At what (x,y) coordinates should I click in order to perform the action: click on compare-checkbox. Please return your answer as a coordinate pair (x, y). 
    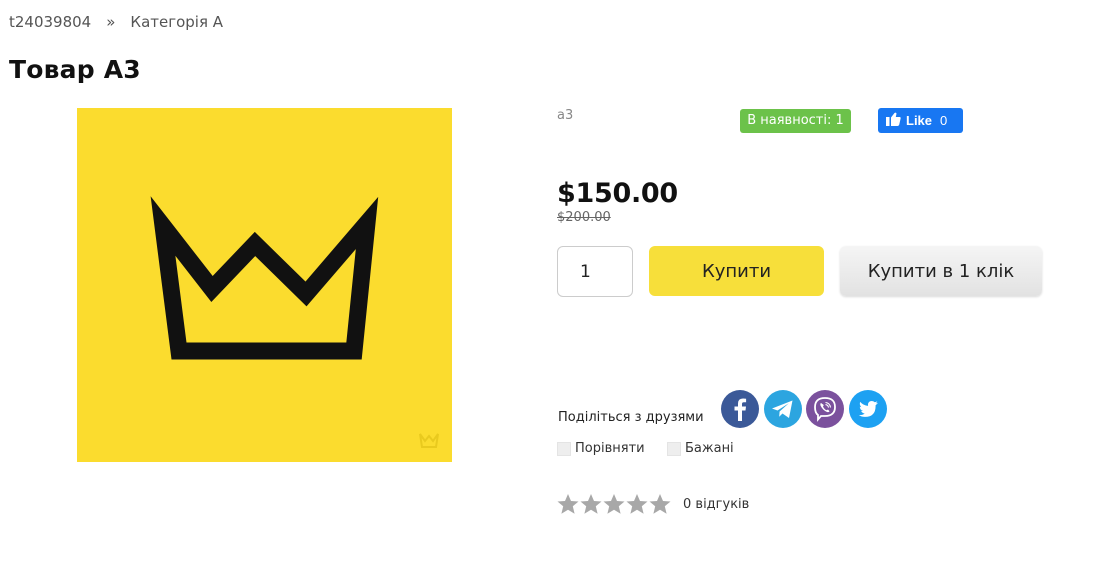
    Looking at the image, I should click on (564, 448).